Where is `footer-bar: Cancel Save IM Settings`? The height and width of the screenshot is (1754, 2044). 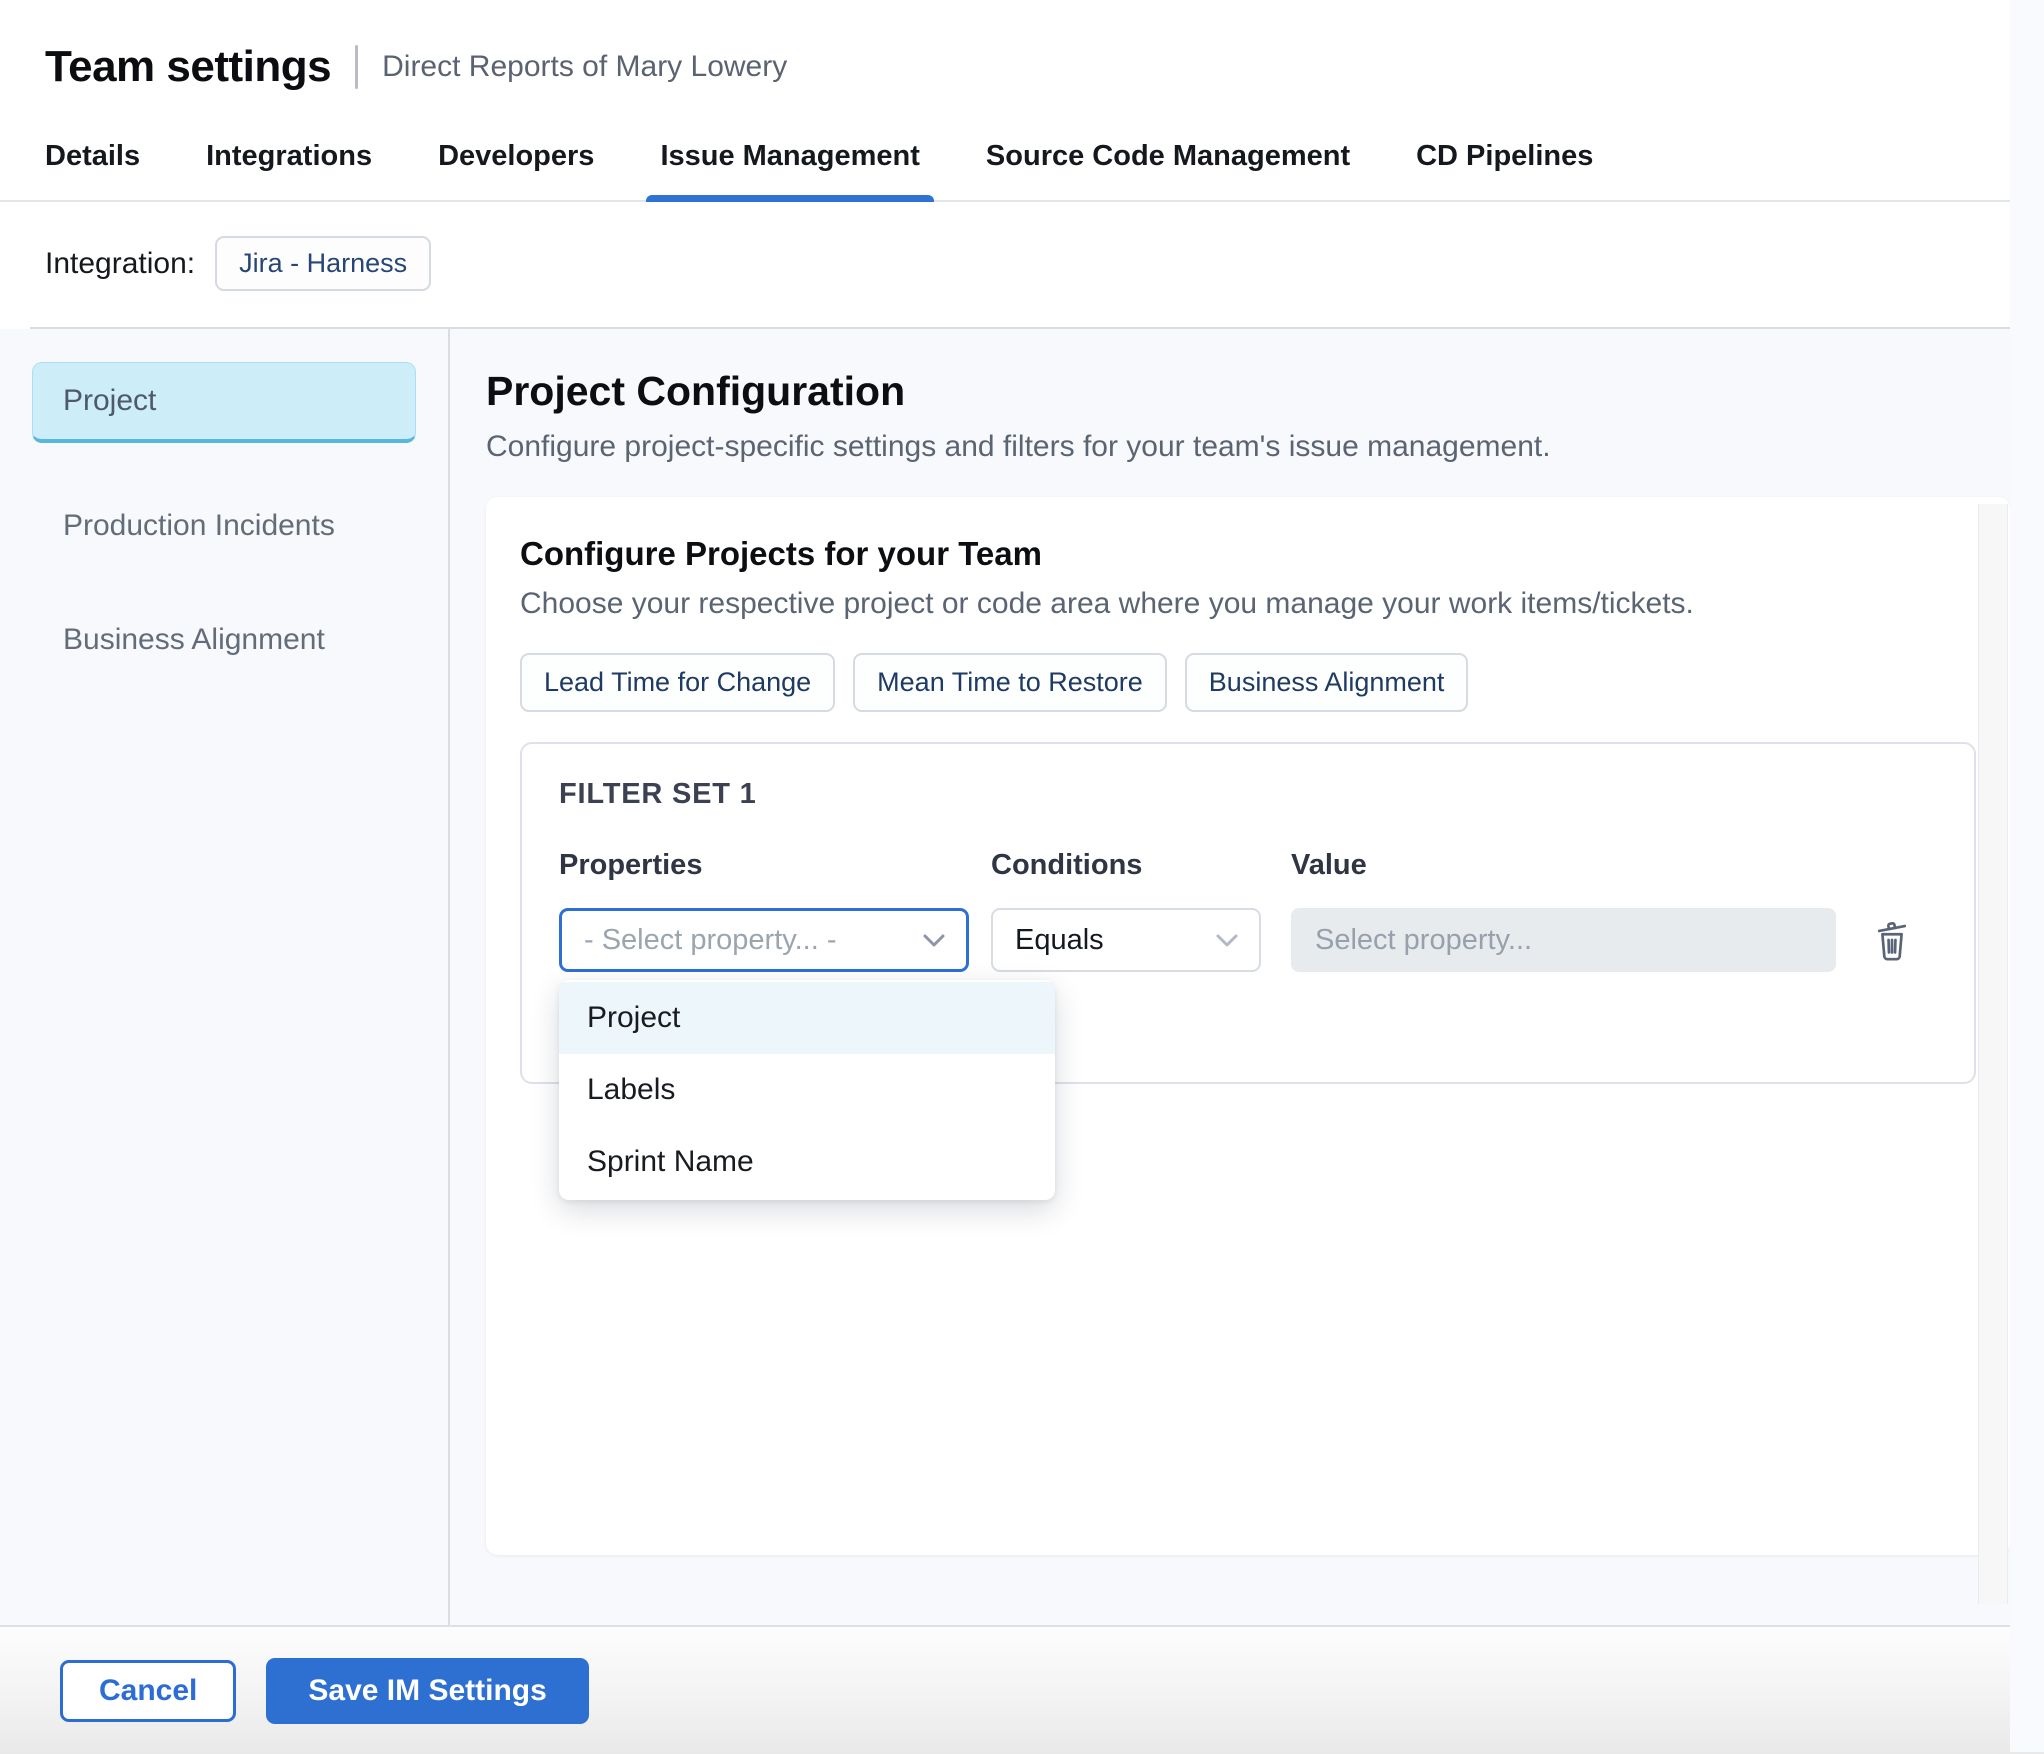 footer-bar: Cancel Save IM Settings is located at coordinates (1022, 1690).